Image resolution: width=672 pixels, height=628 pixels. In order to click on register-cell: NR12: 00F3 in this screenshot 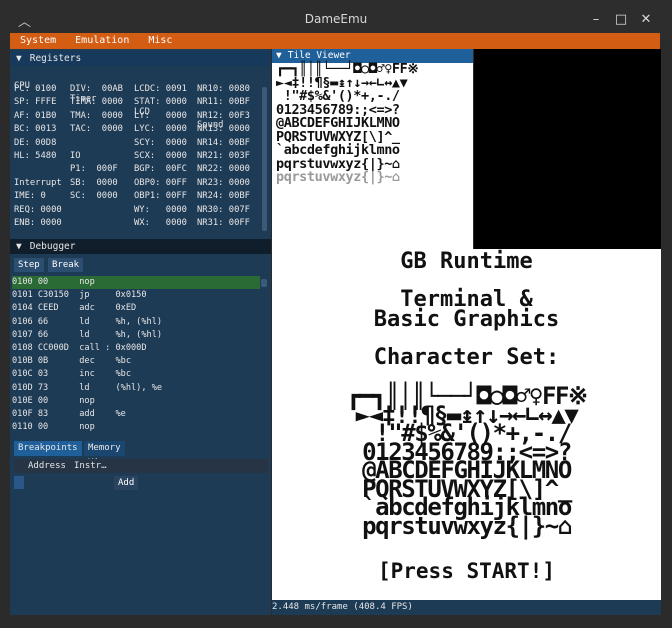, I will do `click(223, 115)`.